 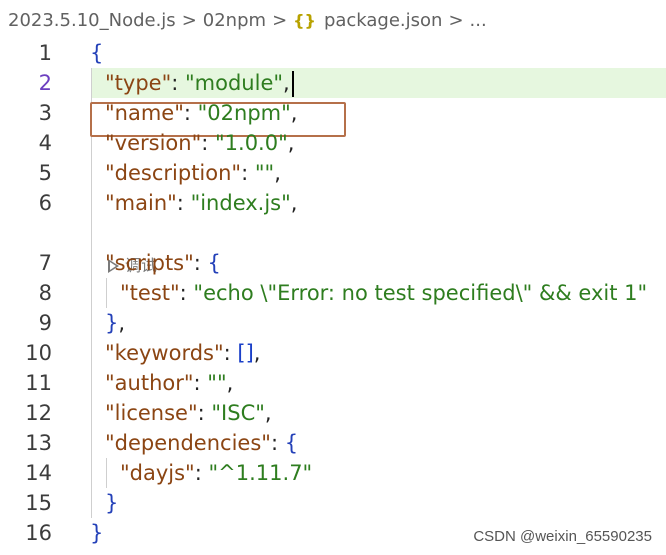 What do you see at coordinates (45, 293) in the screenshot?
I see `line-number: 8` at bounding box center [45, 293].